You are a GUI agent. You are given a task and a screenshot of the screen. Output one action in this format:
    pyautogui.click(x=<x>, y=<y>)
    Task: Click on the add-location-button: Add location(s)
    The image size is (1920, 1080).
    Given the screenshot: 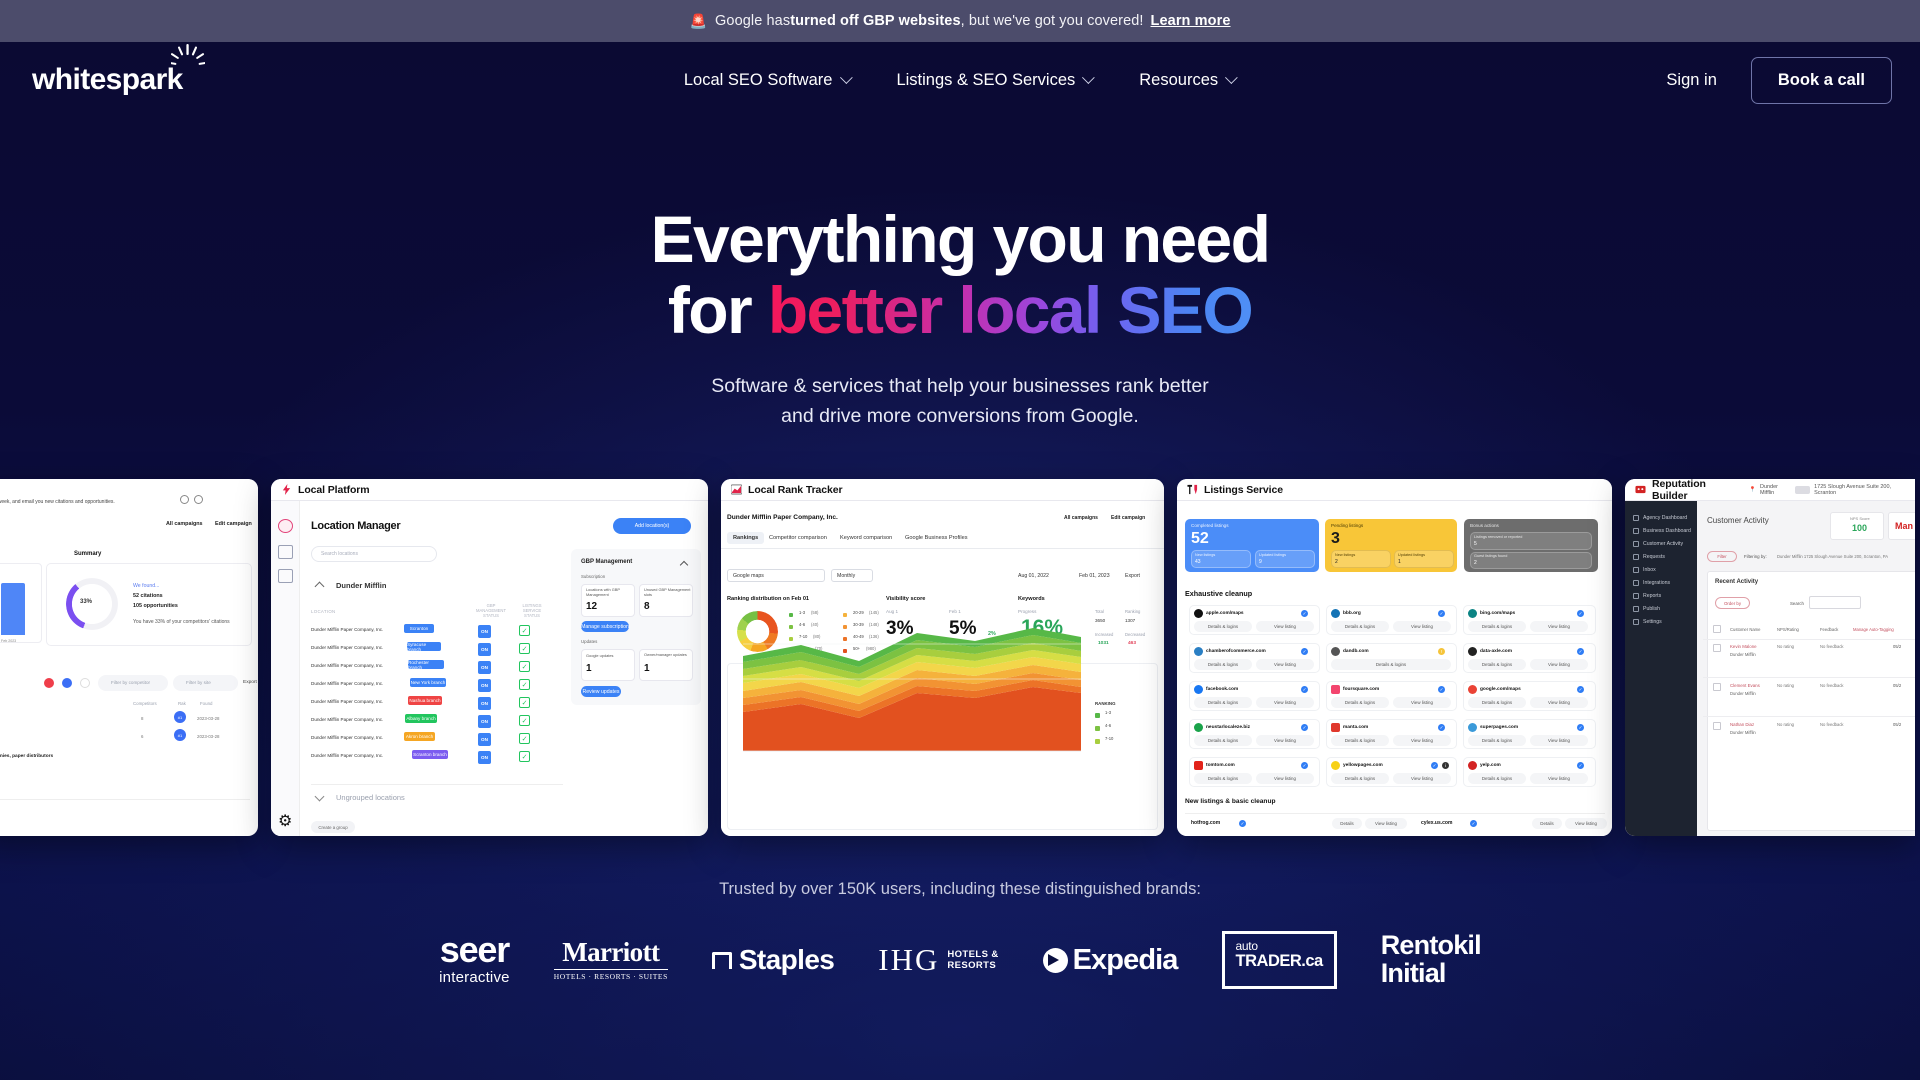 What is the action you would take?
    pyautogui.click(x=652, y=526)
    